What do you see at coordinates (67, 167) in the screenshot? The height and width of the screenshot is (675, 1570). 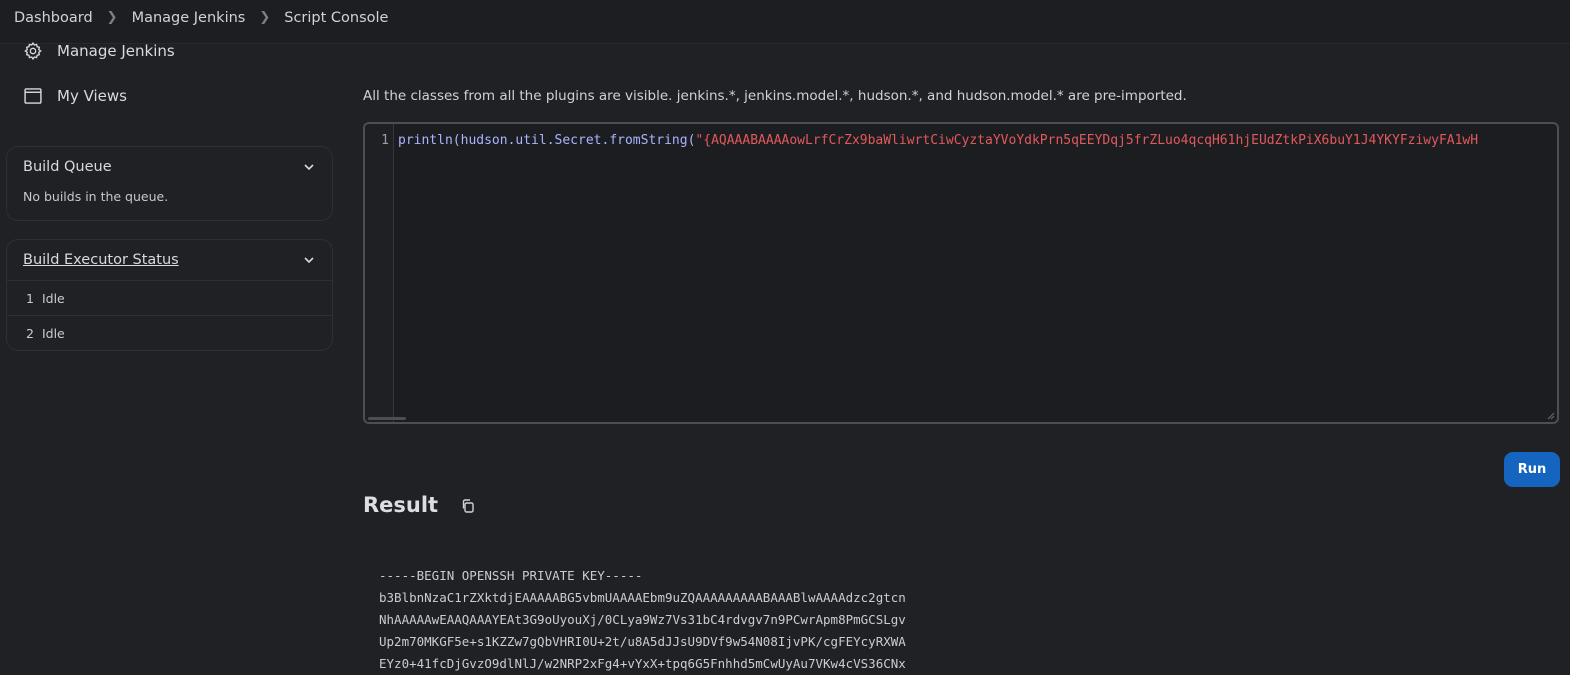 I see `build-queue-title: Build Queue` at bounding box center [67, 167].